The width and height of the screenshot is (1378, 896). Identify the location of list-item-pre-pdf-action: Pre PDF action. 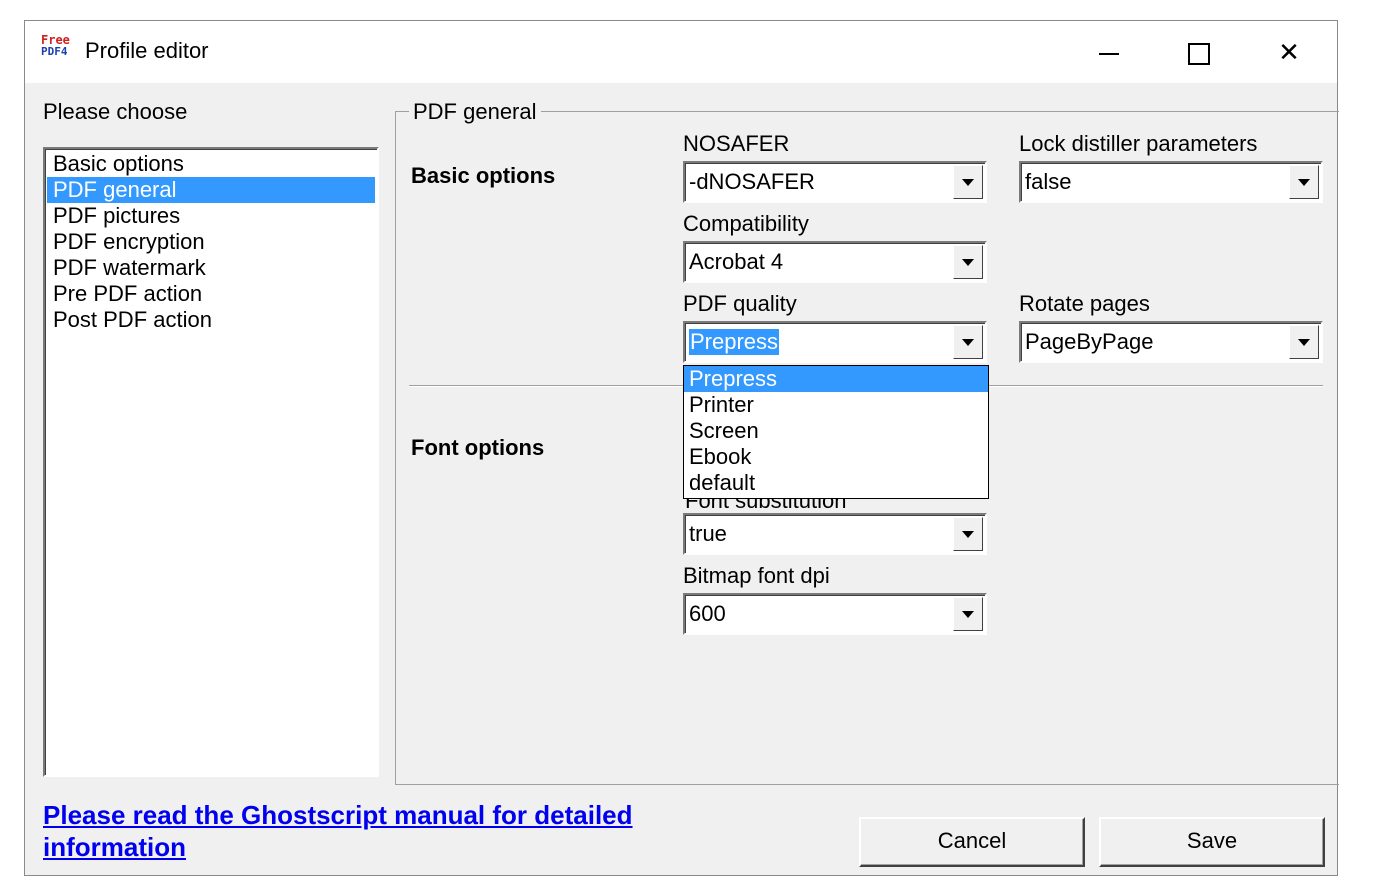
(211, 294).